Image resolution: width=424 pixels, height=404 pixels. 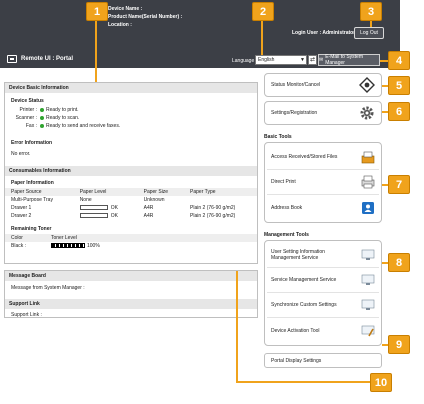 What do you see at coordinates (68, 246) in the screenshot?
I see `toner-level-bar` at bounding box center [68, 246].